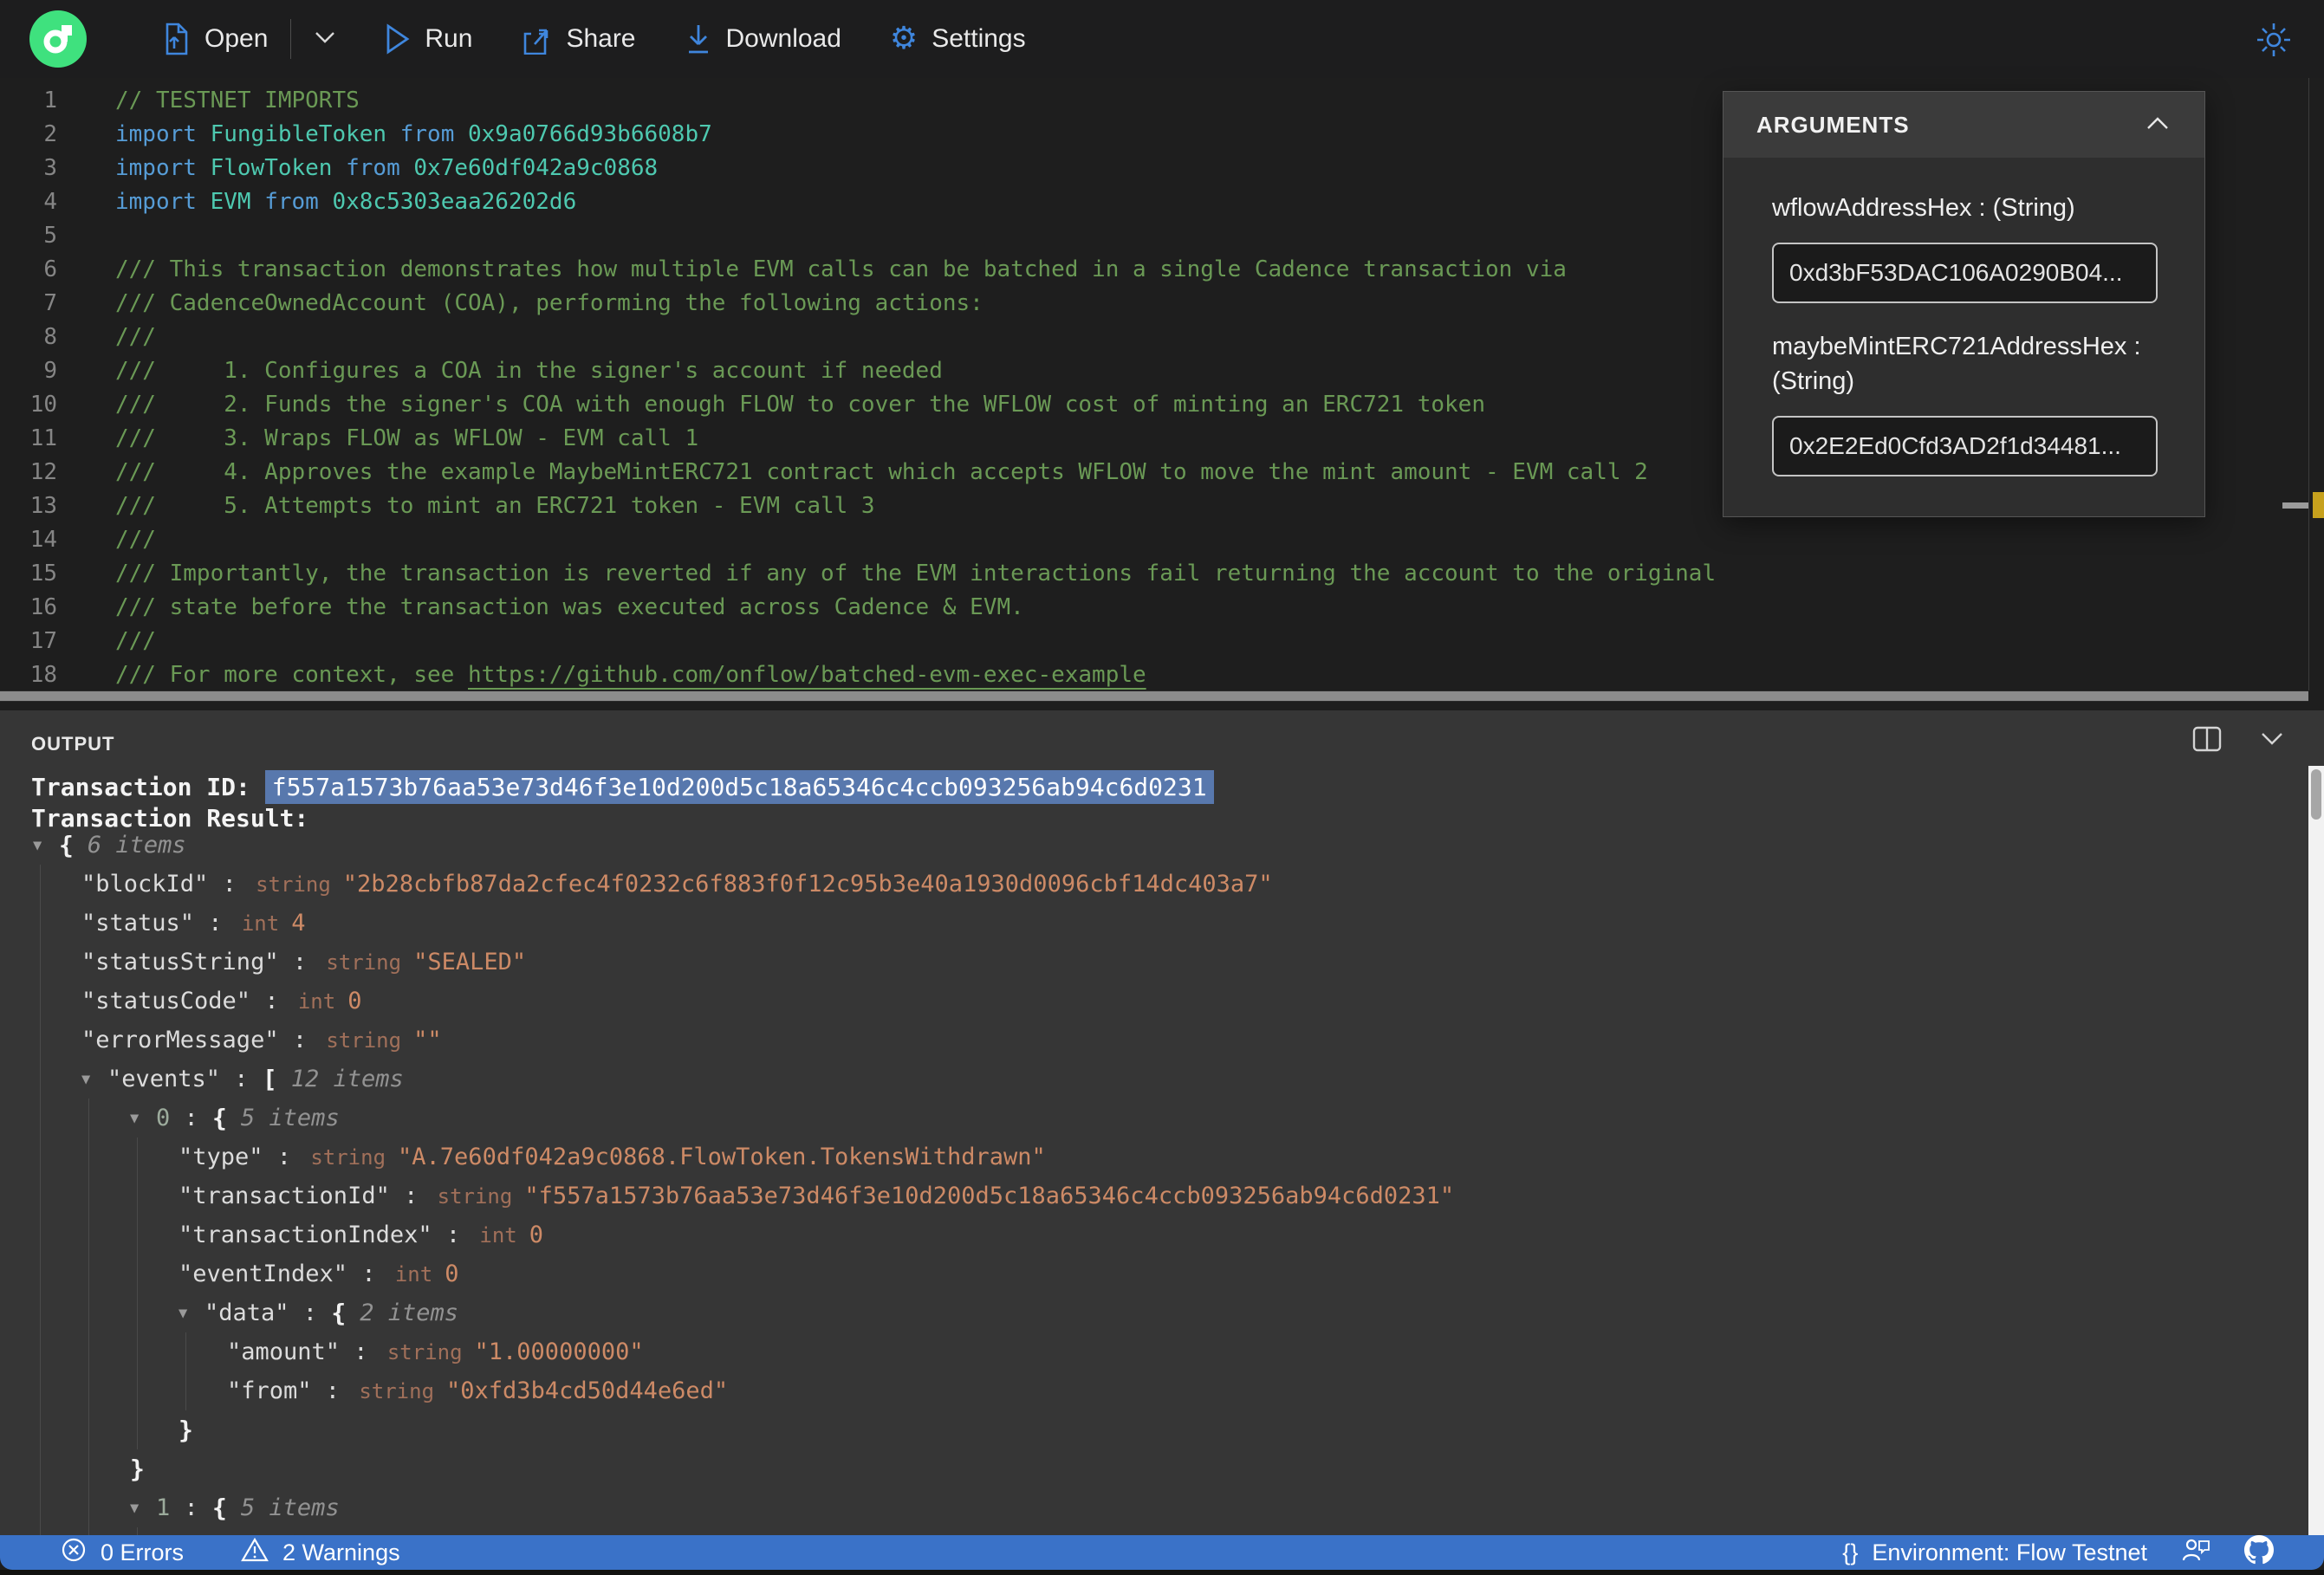 The width and height of the screenshot is (2324, 1575). Describe the element at coordinates (1994, 1552) in the screenshot. I see `environment-status: {} Environment: Flow Testnet` at that location.